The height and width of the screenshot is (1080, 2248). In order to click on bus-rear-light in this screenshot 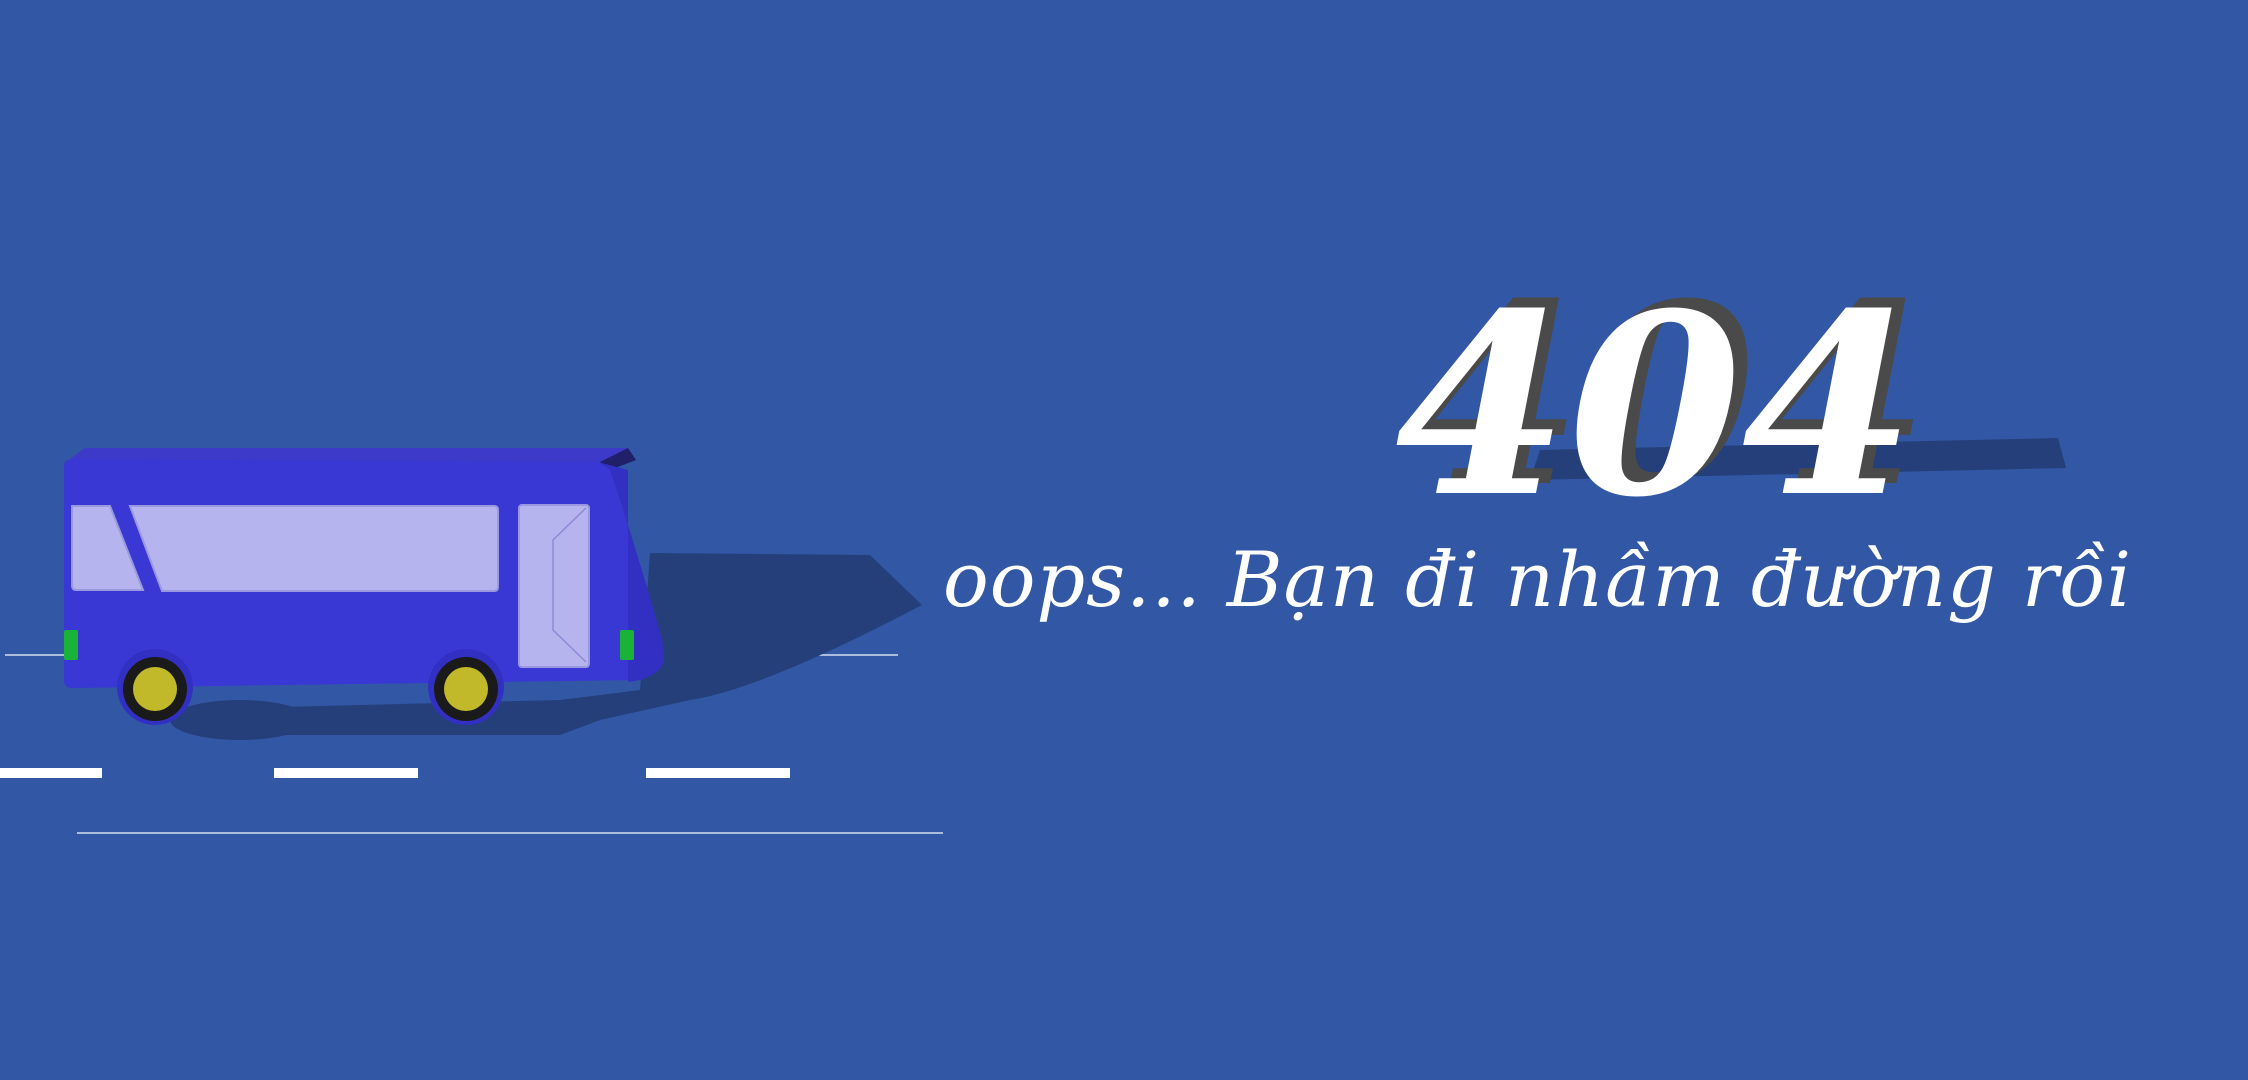, I will do `click(71, 645)`.